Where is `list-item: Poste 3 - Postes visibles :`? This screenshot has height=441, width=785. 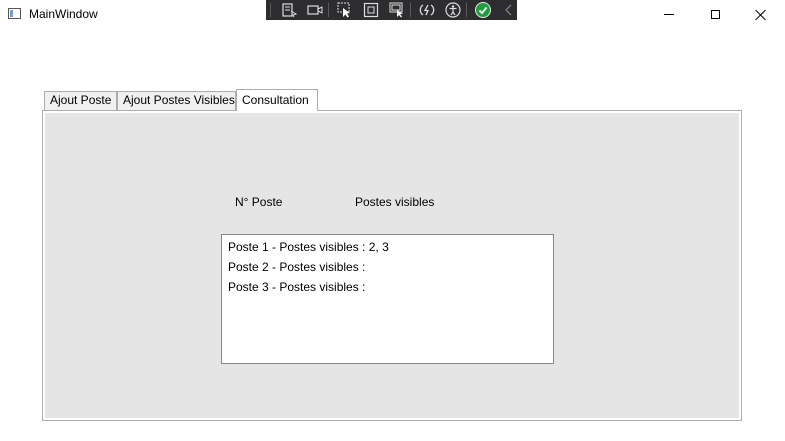
list-item: Poste 3 - Postes visibles : is located at coordinates (387, 288).